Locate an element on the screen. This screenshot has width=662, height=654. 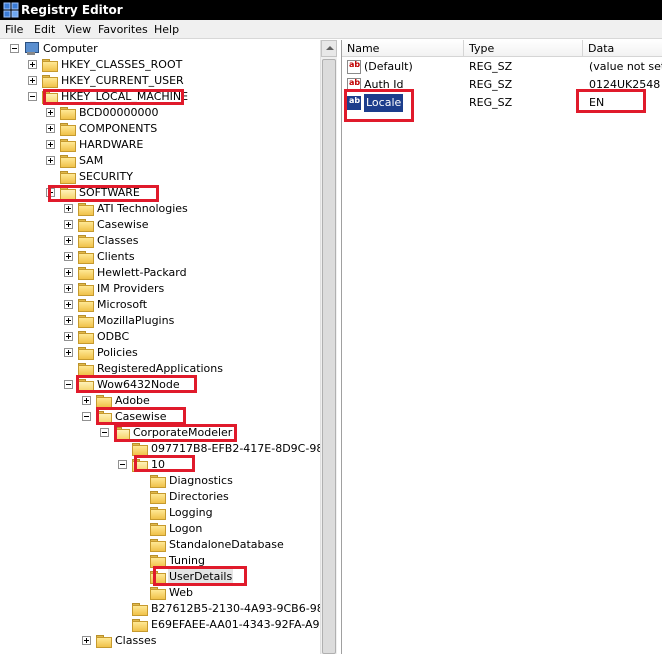
tree-item: COMPONENTS is located at coordinates (118, 129).